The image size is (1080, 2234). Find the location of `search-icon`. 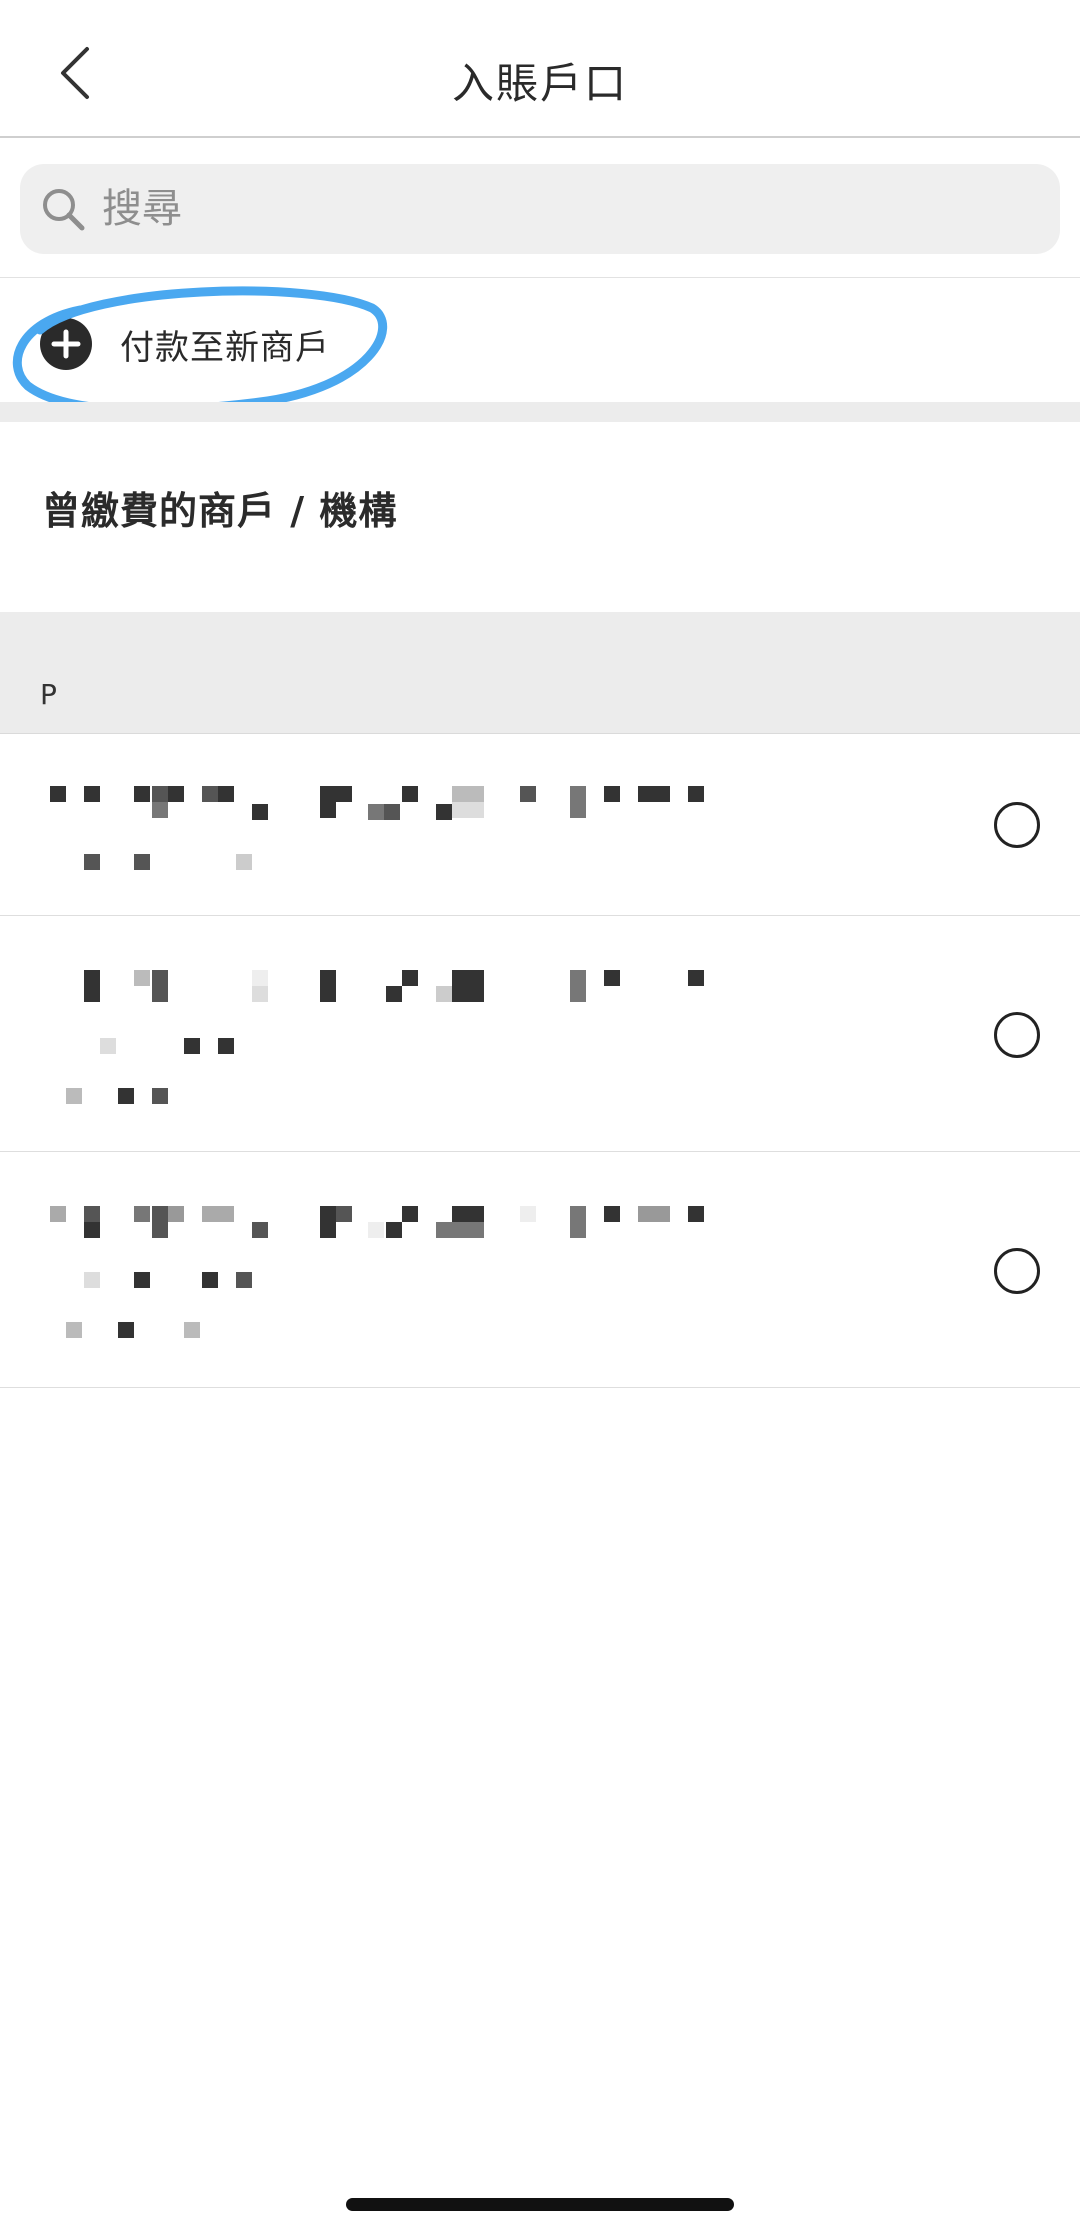

search-icon is located at coordinates (64, 210).